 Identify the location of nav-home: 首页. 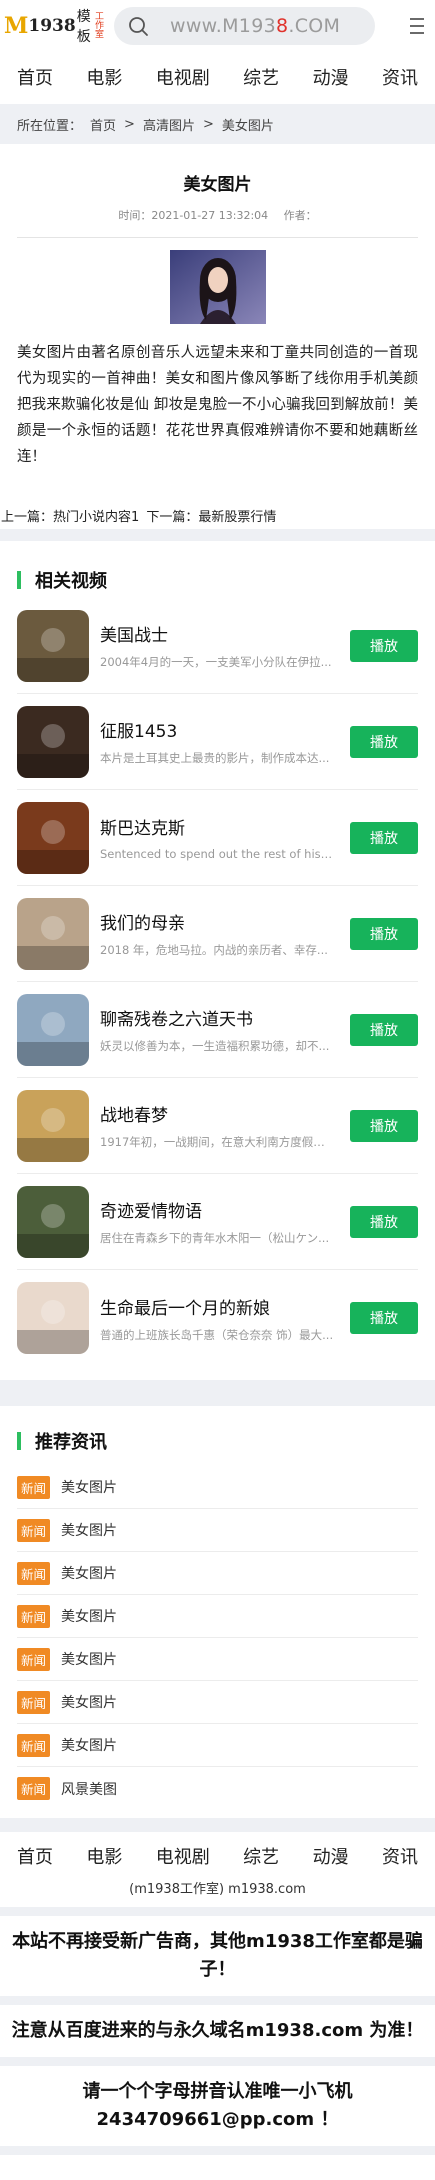
(35, 77).